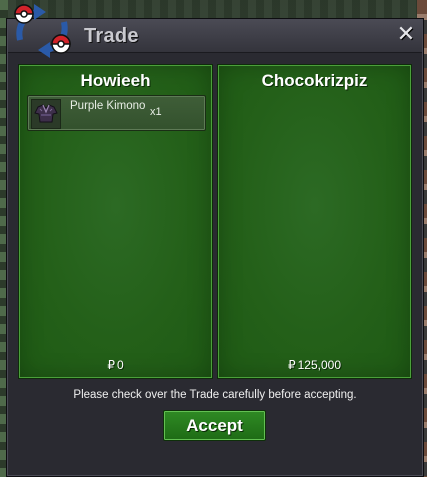 This screenshot has width=427, height=477. What do you see at coordinates (319, 365) in the screenshot?
I see `money-value-right: 125,000` at bounding box center [319, 365].